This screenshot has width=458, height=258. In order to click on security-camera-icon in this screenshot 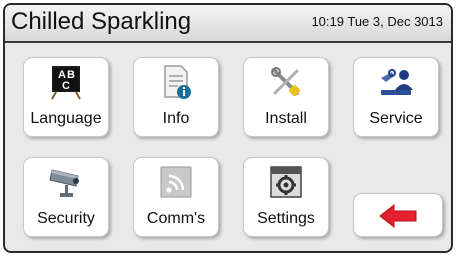, I will do `click(66, 182)`.